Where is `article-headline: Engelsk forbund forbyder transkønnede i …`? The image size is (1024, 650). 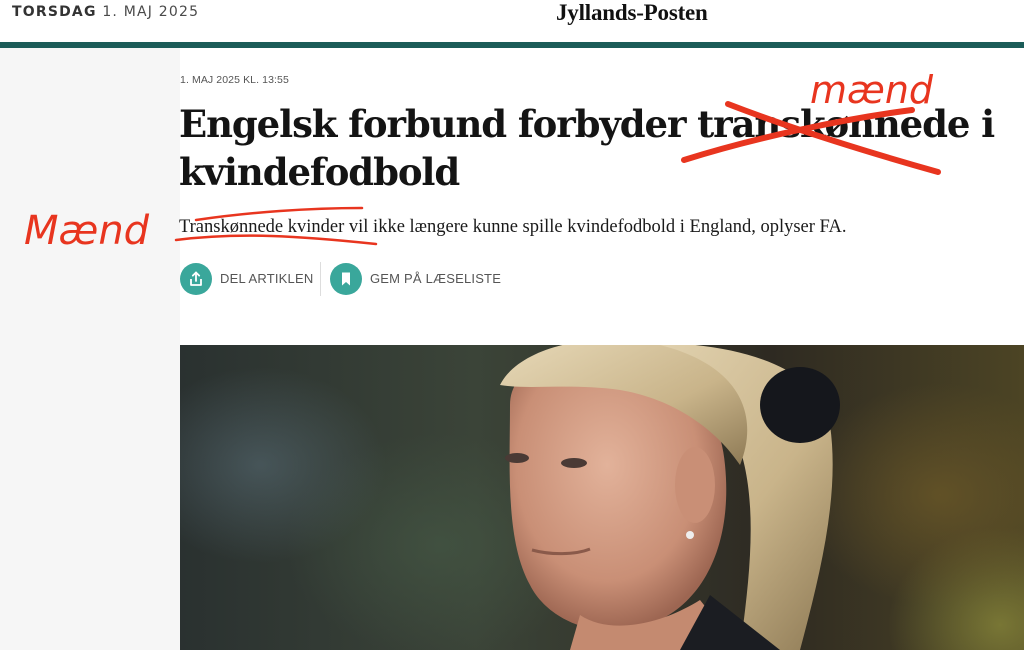
article-headline: Engelsk forbund forbyder transkønnede i … is located at coordinates (589, 148).